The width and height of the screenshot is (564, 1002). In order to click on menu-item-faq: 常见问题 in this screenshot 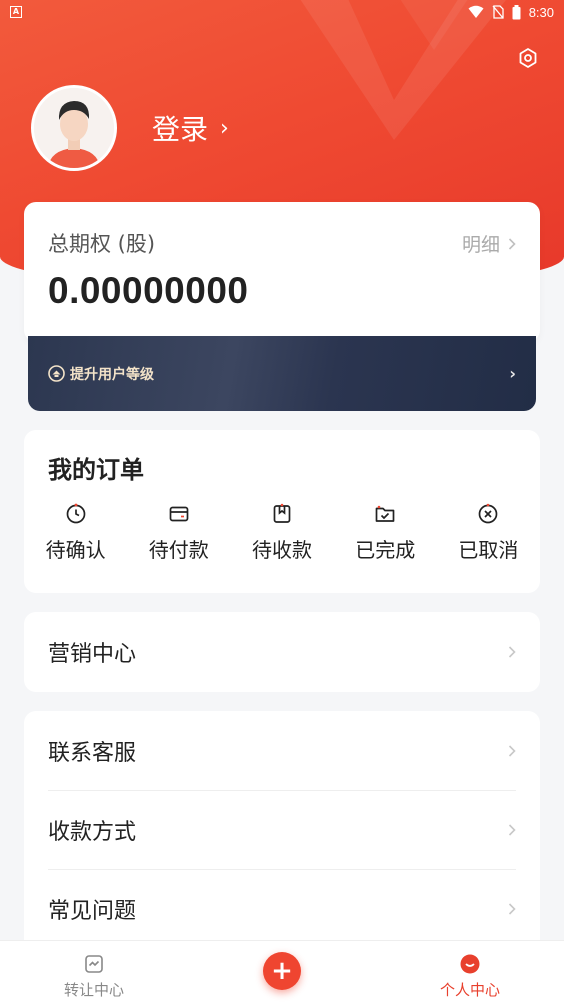, I will do `click(282, 908)`.